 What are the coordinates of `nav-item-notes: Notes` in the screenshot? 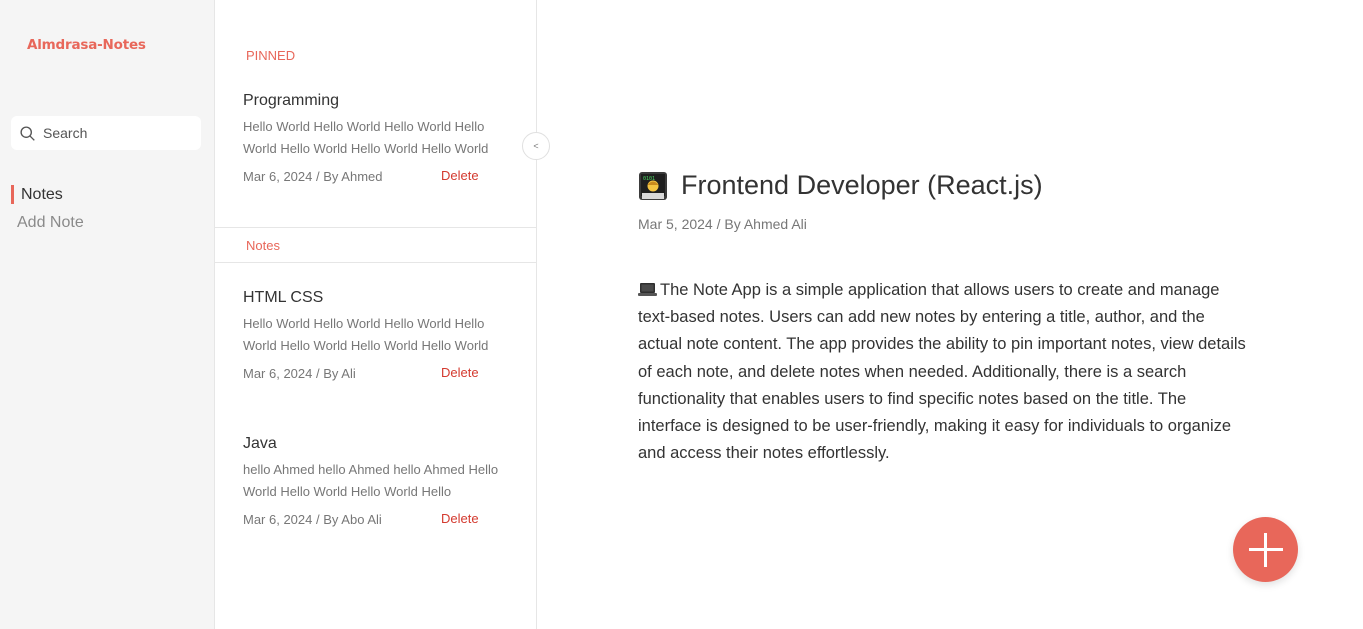 It's located at (37, 194).